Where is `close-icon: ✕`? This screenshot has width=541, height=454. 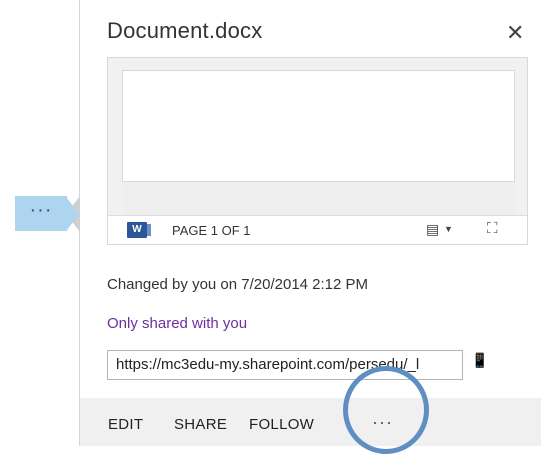
close-icon: ✕ is located at coordinates (515, 33).